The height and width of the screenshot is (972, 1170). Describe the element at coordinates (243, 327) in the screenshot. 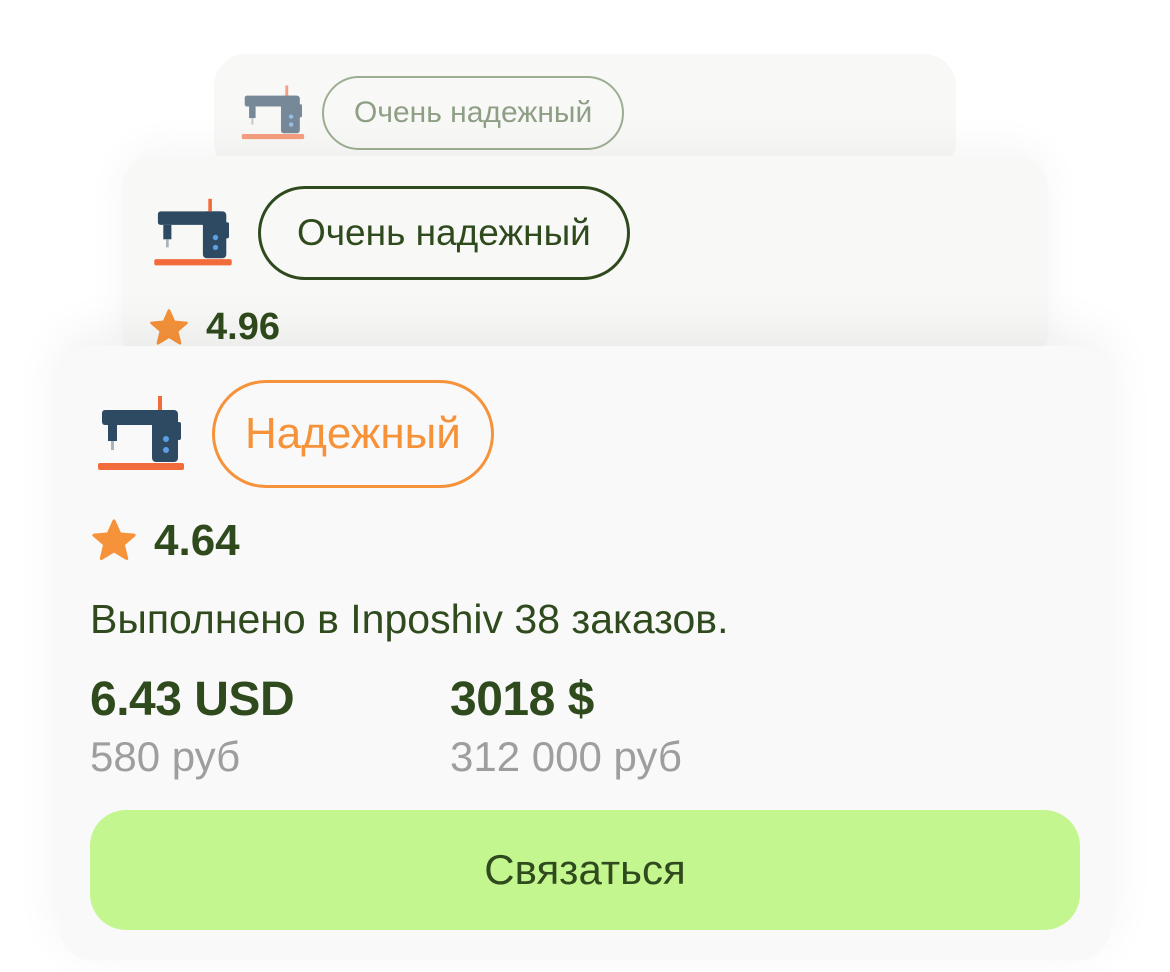

I see `rating-value-middle: 4.96` at that location.